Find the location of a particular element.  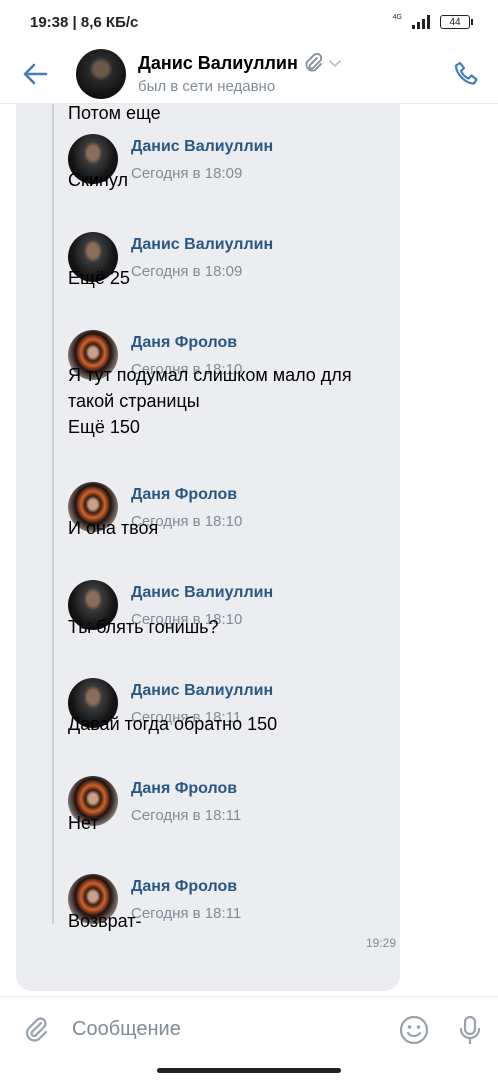

message-text: Ещё 25 is located at coordinates (99, 278).